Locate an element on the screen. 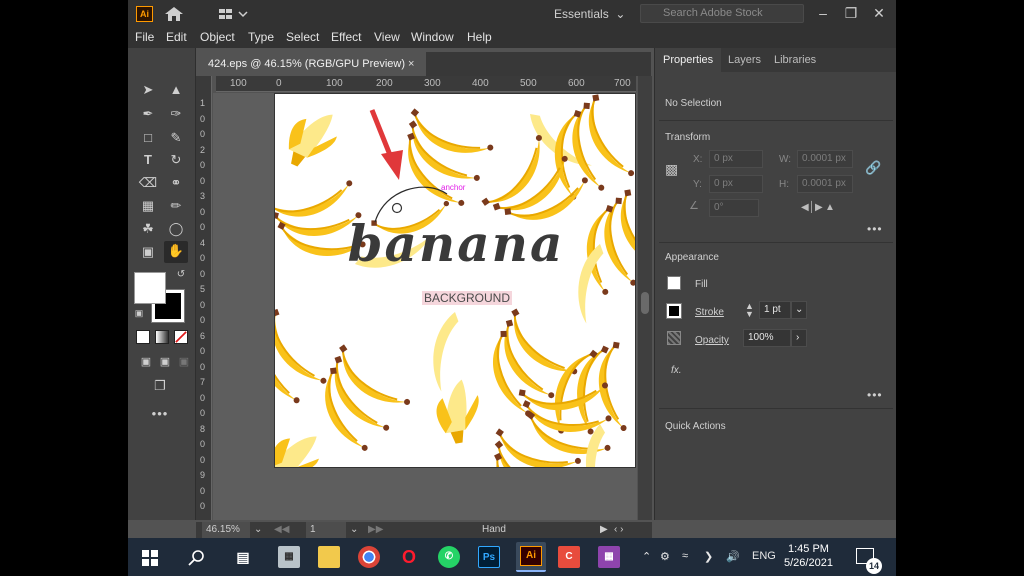  menu-edit: Edit is located at coordinates (176, 37).